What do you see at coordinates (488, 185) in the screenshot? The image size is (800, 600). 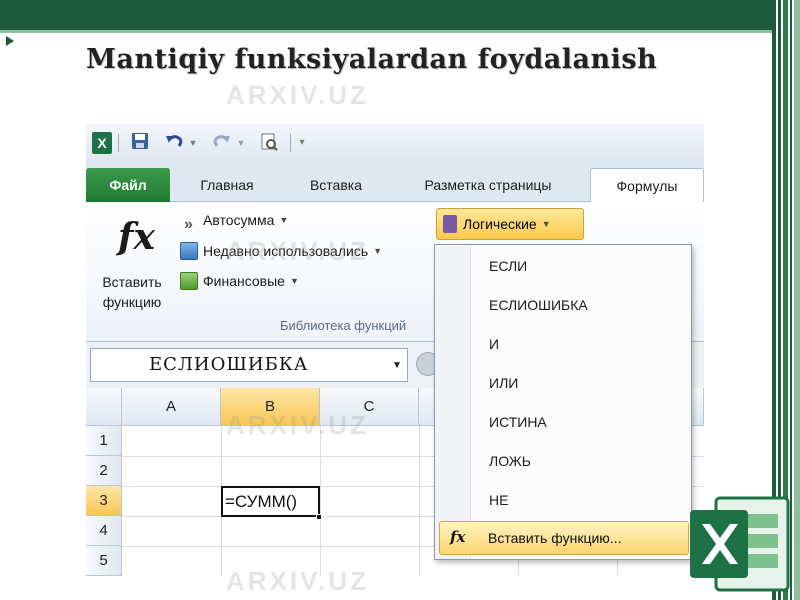 I see `tab-page-layout: Разметка страницы` at bounding box center [488, 185].